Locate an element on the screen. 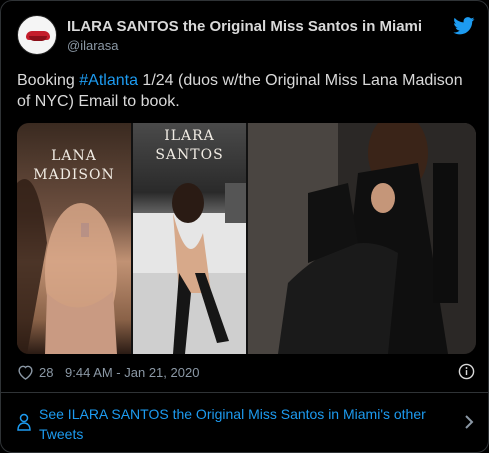 The height and width of the screenshot is (453, 489). photo-label-ilara-santos: ILARA SANTOS is located at coordinates (189, 146).